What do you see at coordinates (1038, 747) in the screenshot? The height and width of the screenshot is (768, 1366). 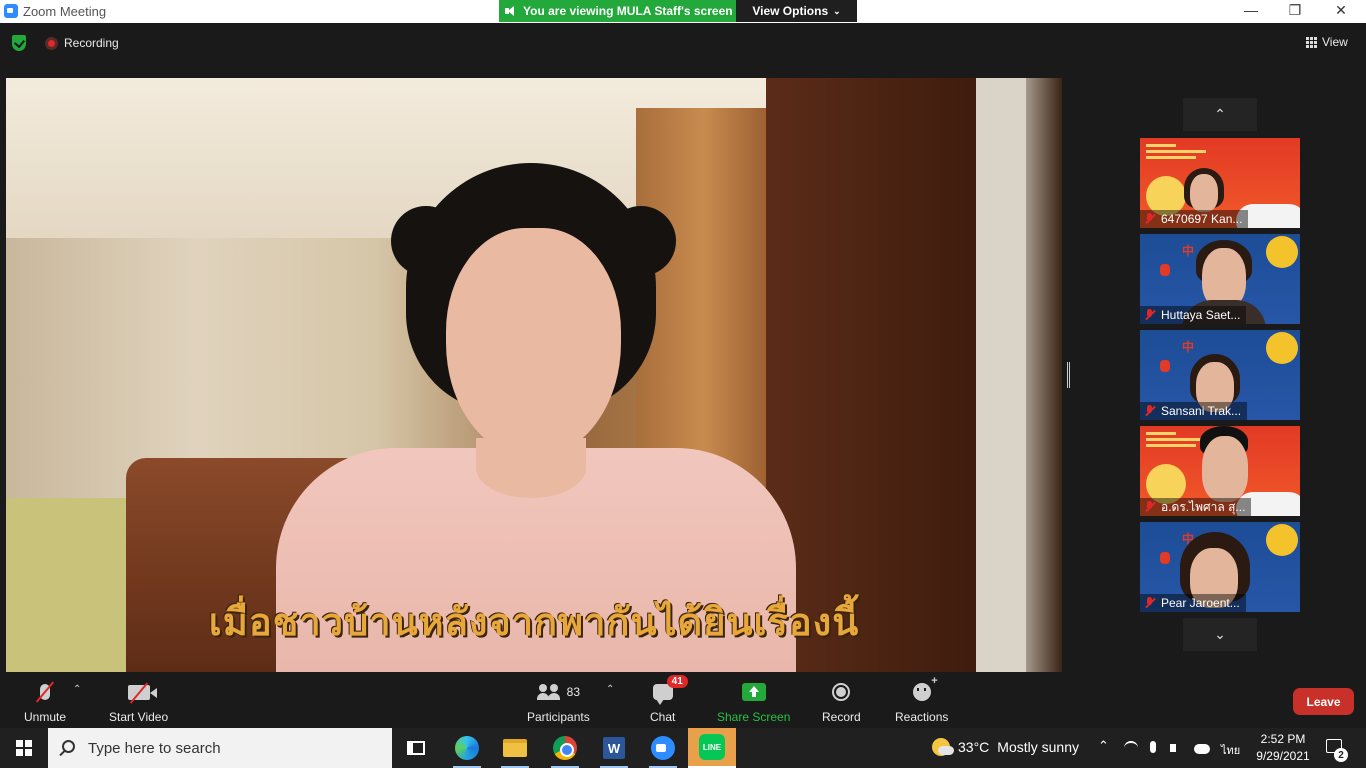 I see `weather-desc: Mostly sunny` at bounding box center [1038, 747].